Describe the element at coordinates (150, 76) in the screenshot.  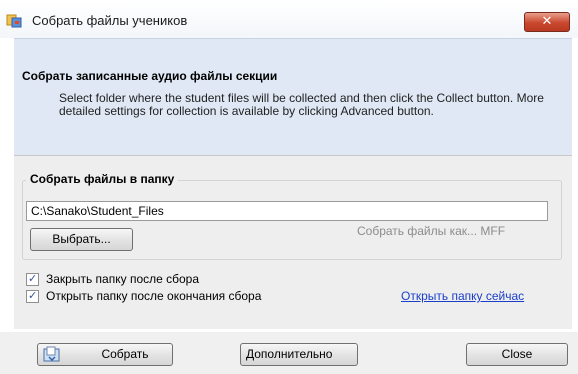
I see `header-title: Собрать записанные аудио файлы секции` at that location.